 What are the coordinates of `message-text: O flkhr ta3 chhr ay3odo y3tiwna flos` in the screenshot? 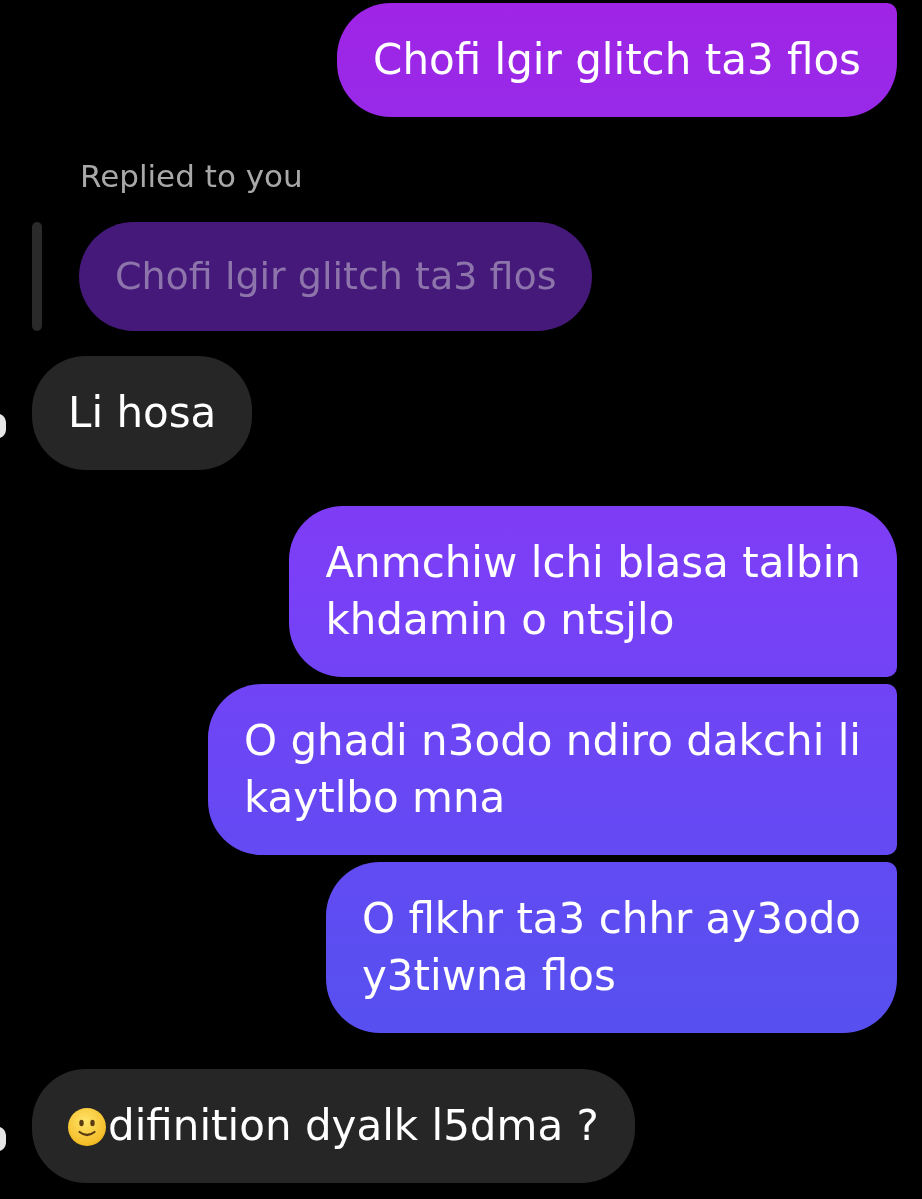 It's located at (611, 947).